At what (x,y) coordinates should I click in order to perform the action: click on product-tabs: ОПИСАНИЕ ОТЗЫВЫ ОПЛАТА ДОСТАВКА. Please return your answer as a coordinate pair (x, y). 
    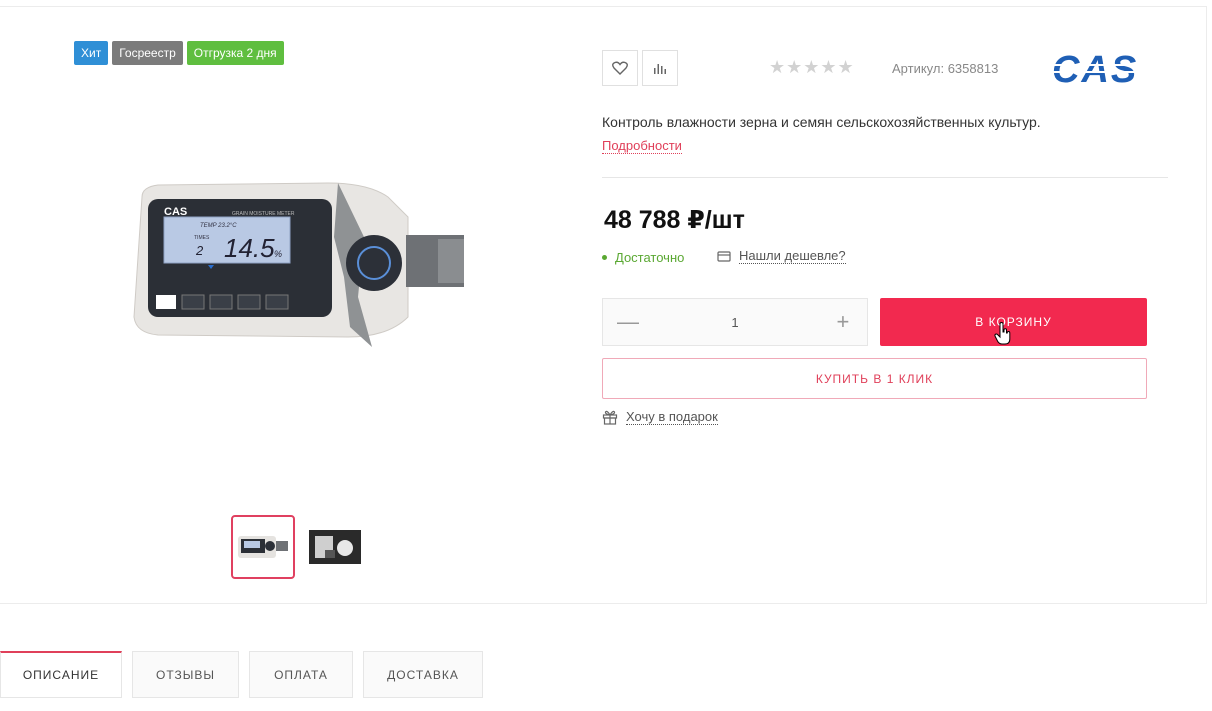
    Looking at the image, I should click on (241, 674).